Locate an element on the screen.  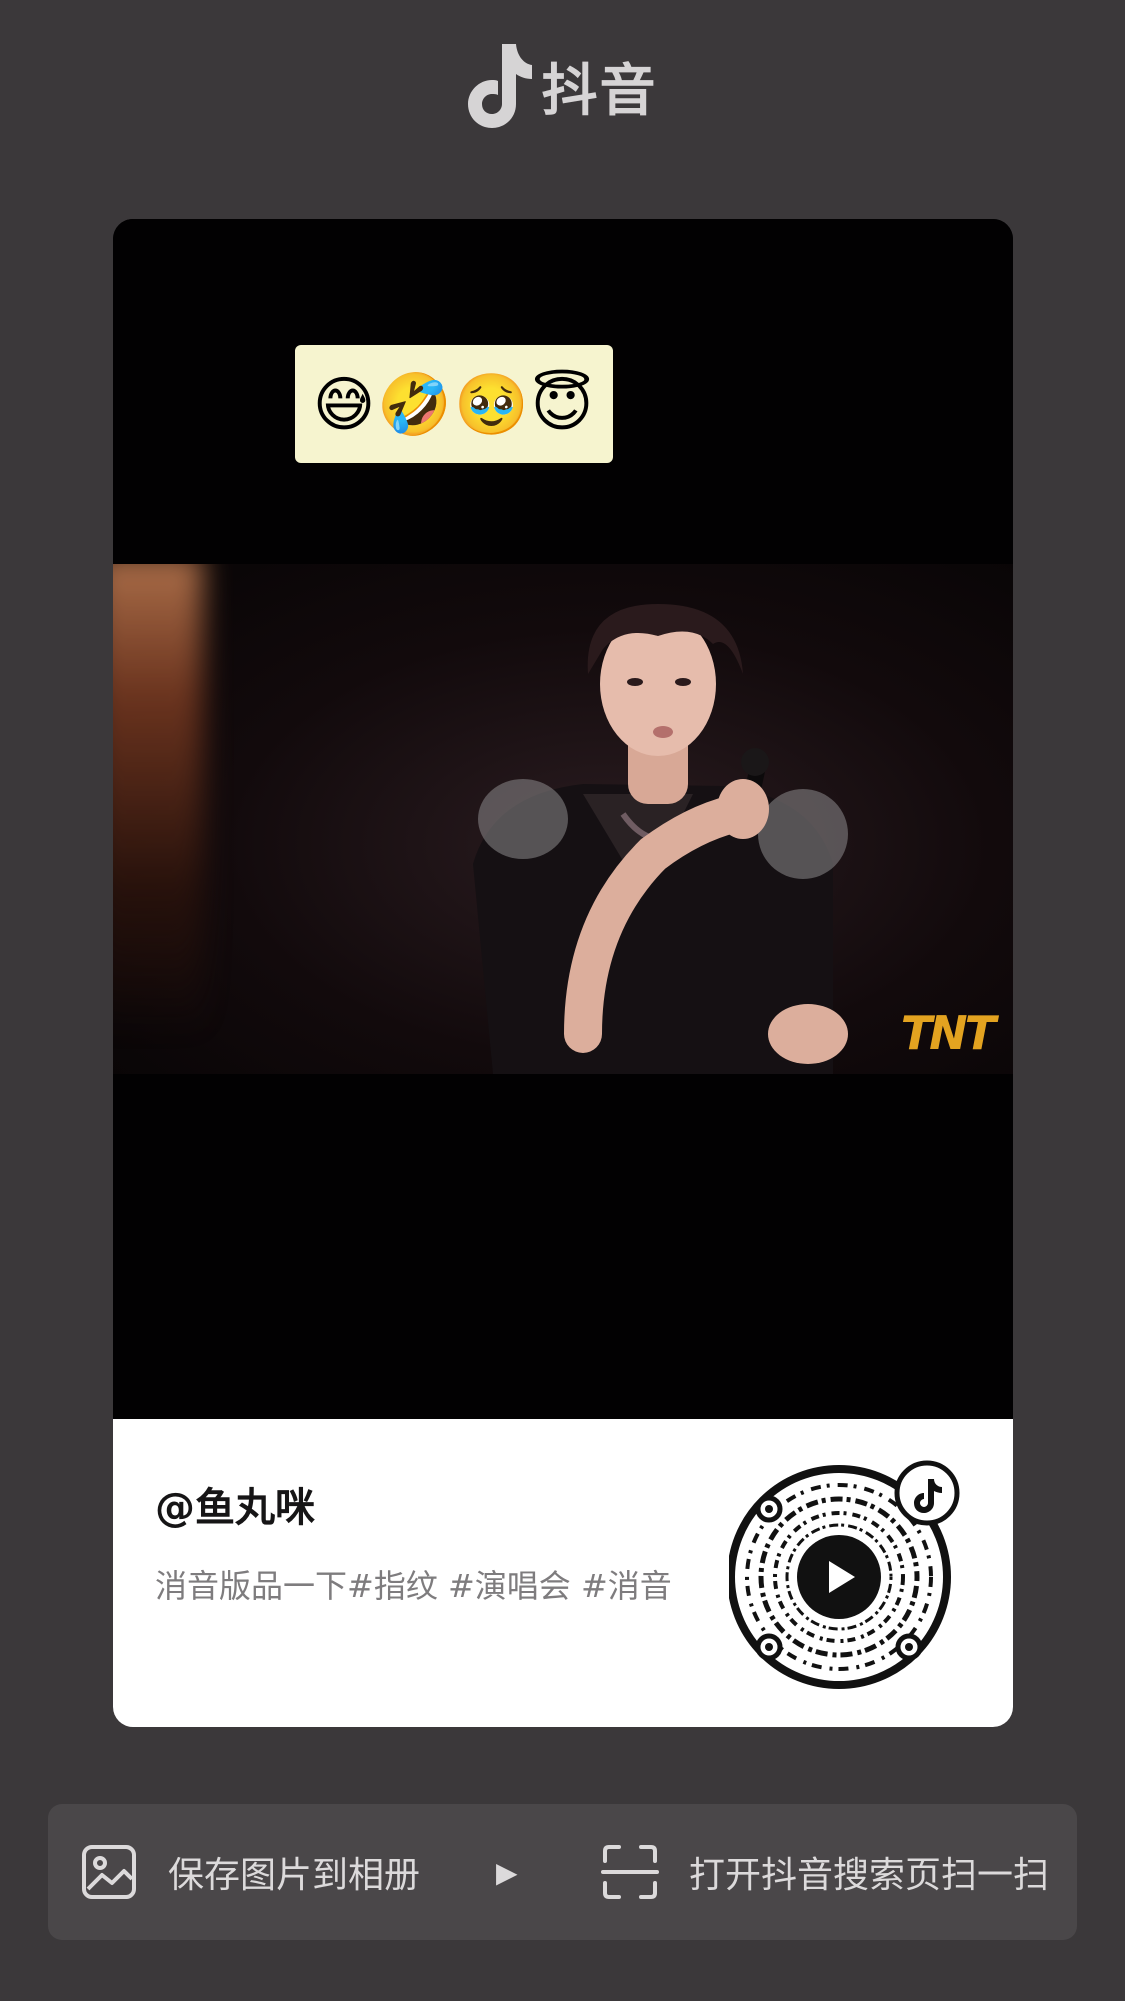
author-name: @鱼丸咪 is located at coordinates (235, 1504).